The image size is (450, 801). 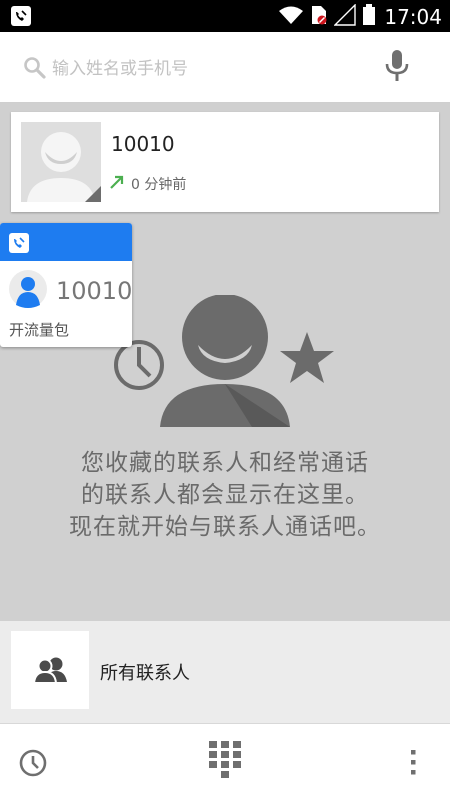 I want to click on empty-state-line: 现在就开始与联系人通话吧。, so click(x=225, y=527).